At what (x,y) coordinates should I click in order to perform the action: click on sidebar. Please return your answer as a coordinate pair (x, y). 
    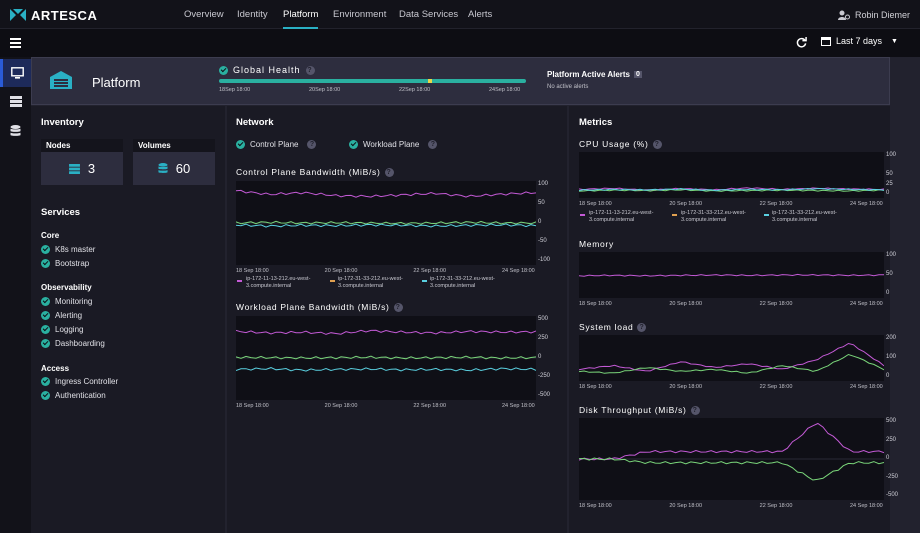
    Looking at the image, I should click on (15, 295).